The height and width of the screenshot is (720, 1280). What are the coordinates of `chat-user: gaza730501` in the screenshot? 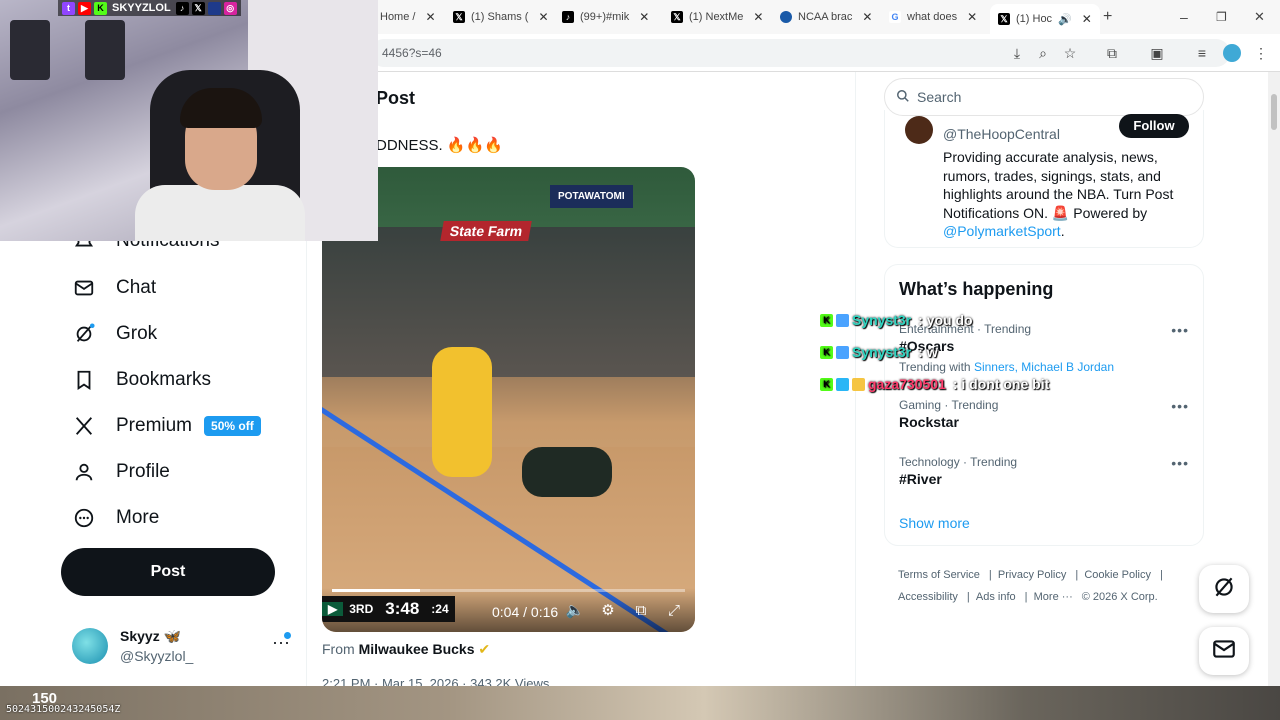 It's located at (907, 384).